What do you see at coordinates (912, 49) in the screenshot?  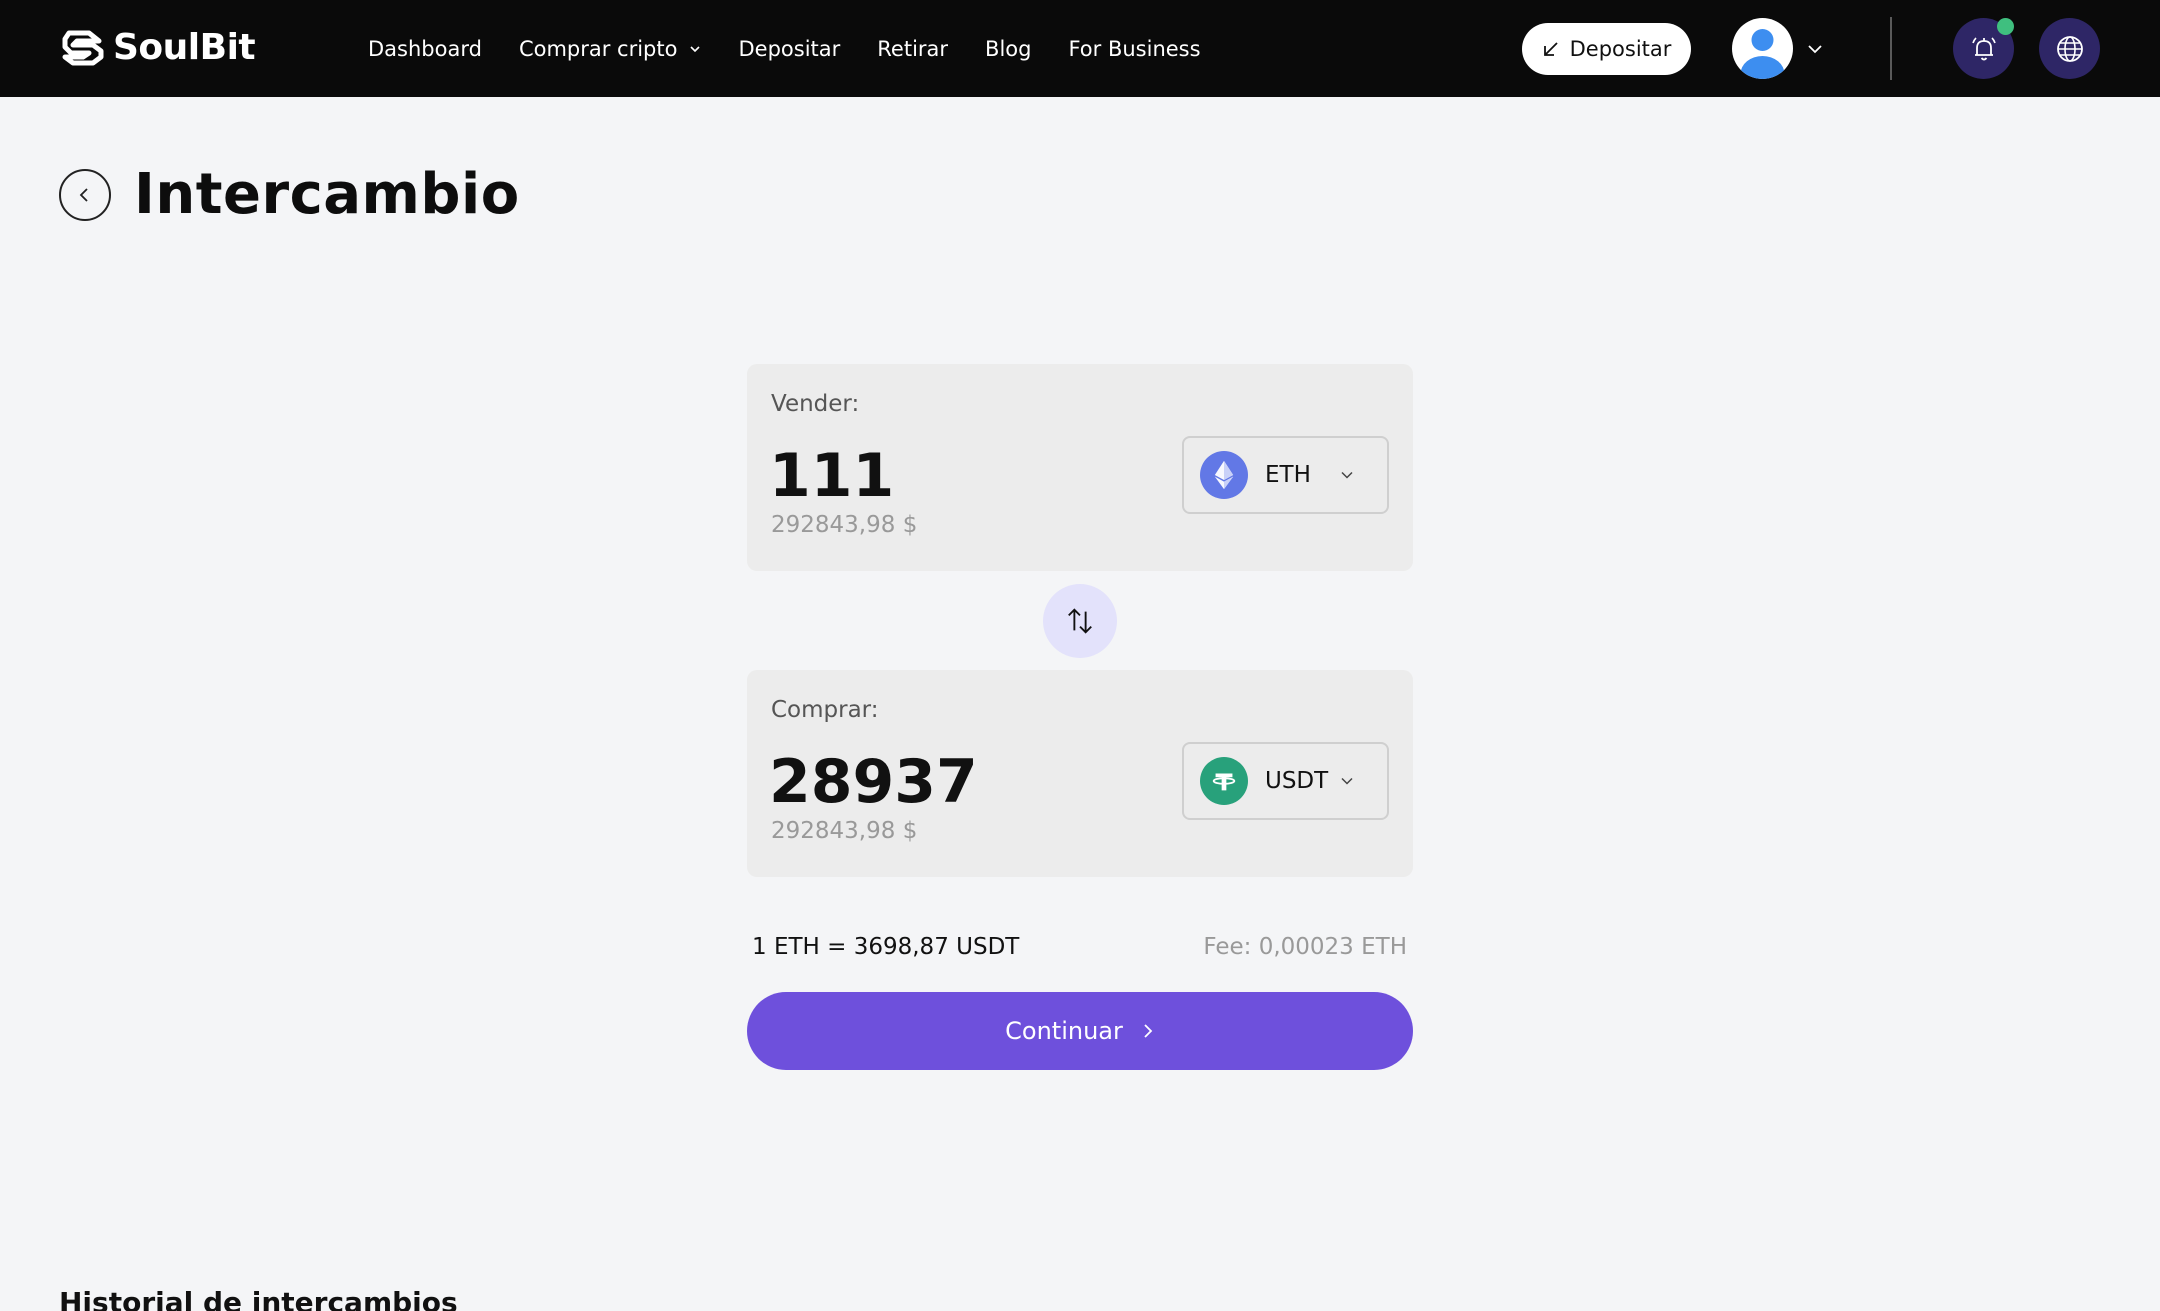 I see `nav-link-withdraw: Retirar` at bounding box center [912, 49].